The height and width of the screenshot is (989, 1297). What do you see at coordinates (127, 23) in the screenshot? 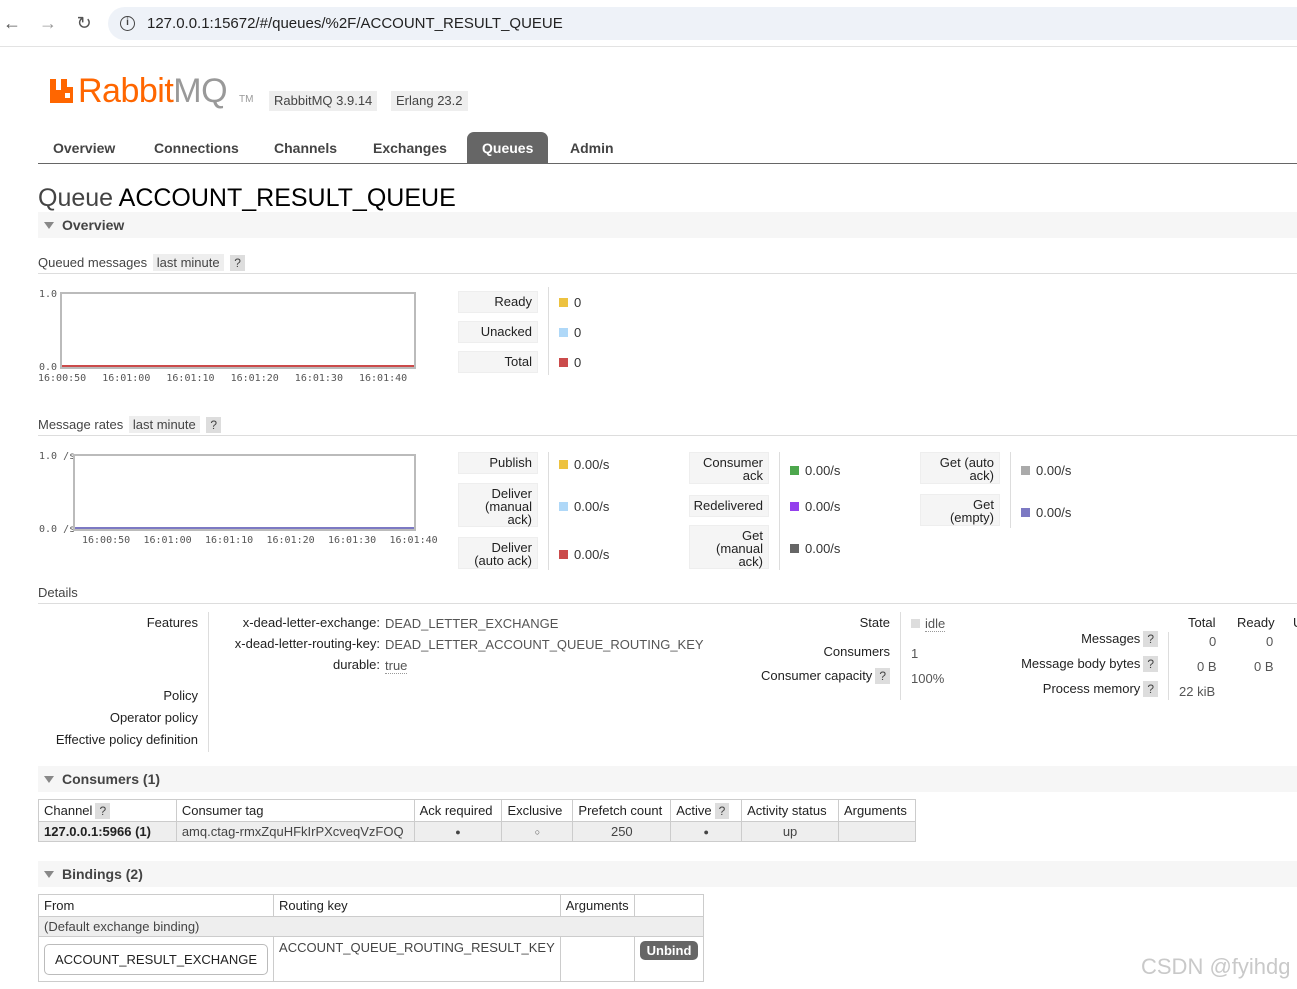
I see `site-info-icon: i` at bounding box center [127, 23].